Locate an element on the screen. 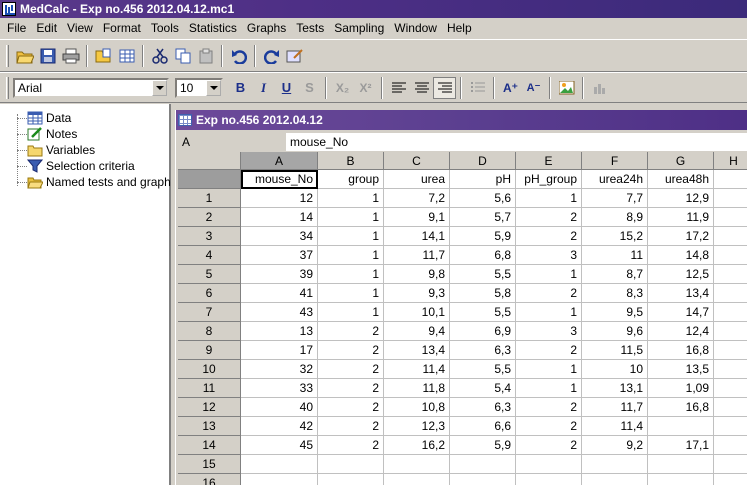  column-header-b: B is located at coordinates (351, 161).